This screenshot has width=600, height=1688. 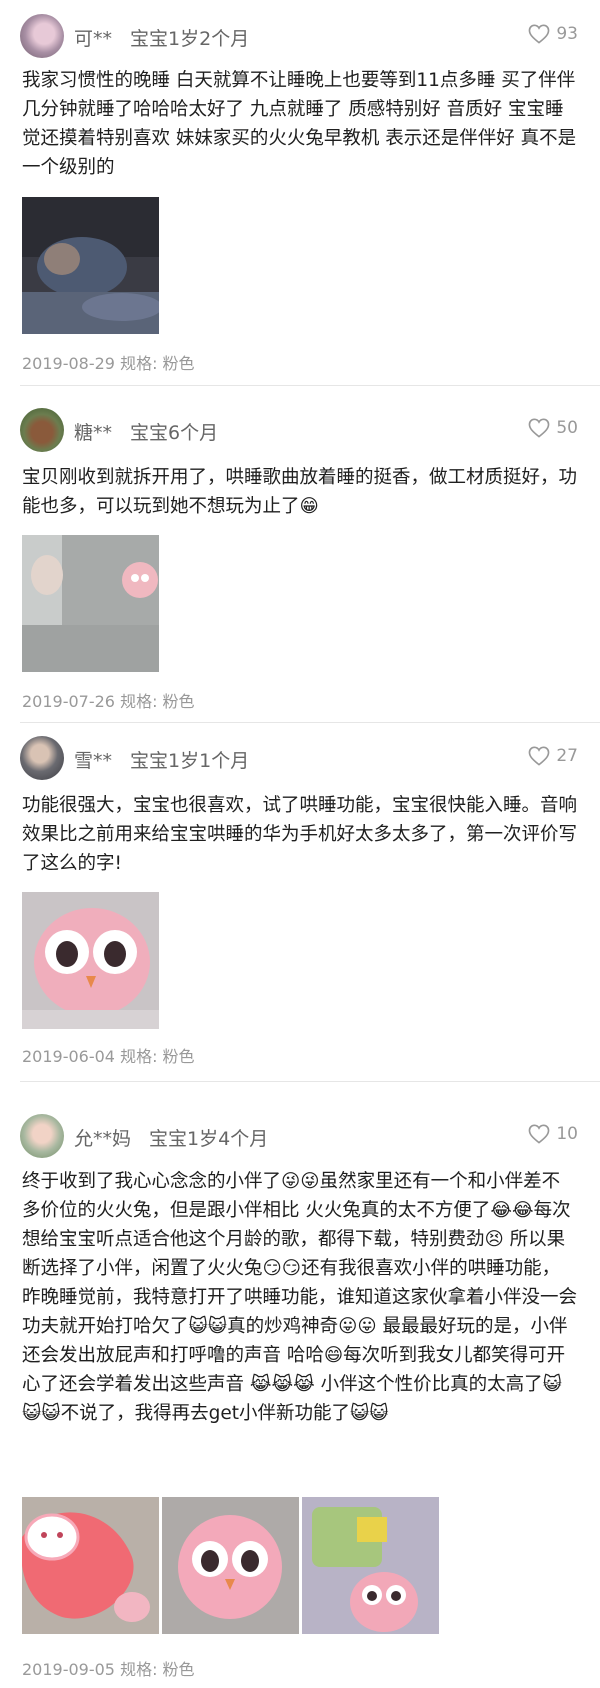 I want to click on baby-age: 宝宝1岁1个月, so click(x=190, y=761).